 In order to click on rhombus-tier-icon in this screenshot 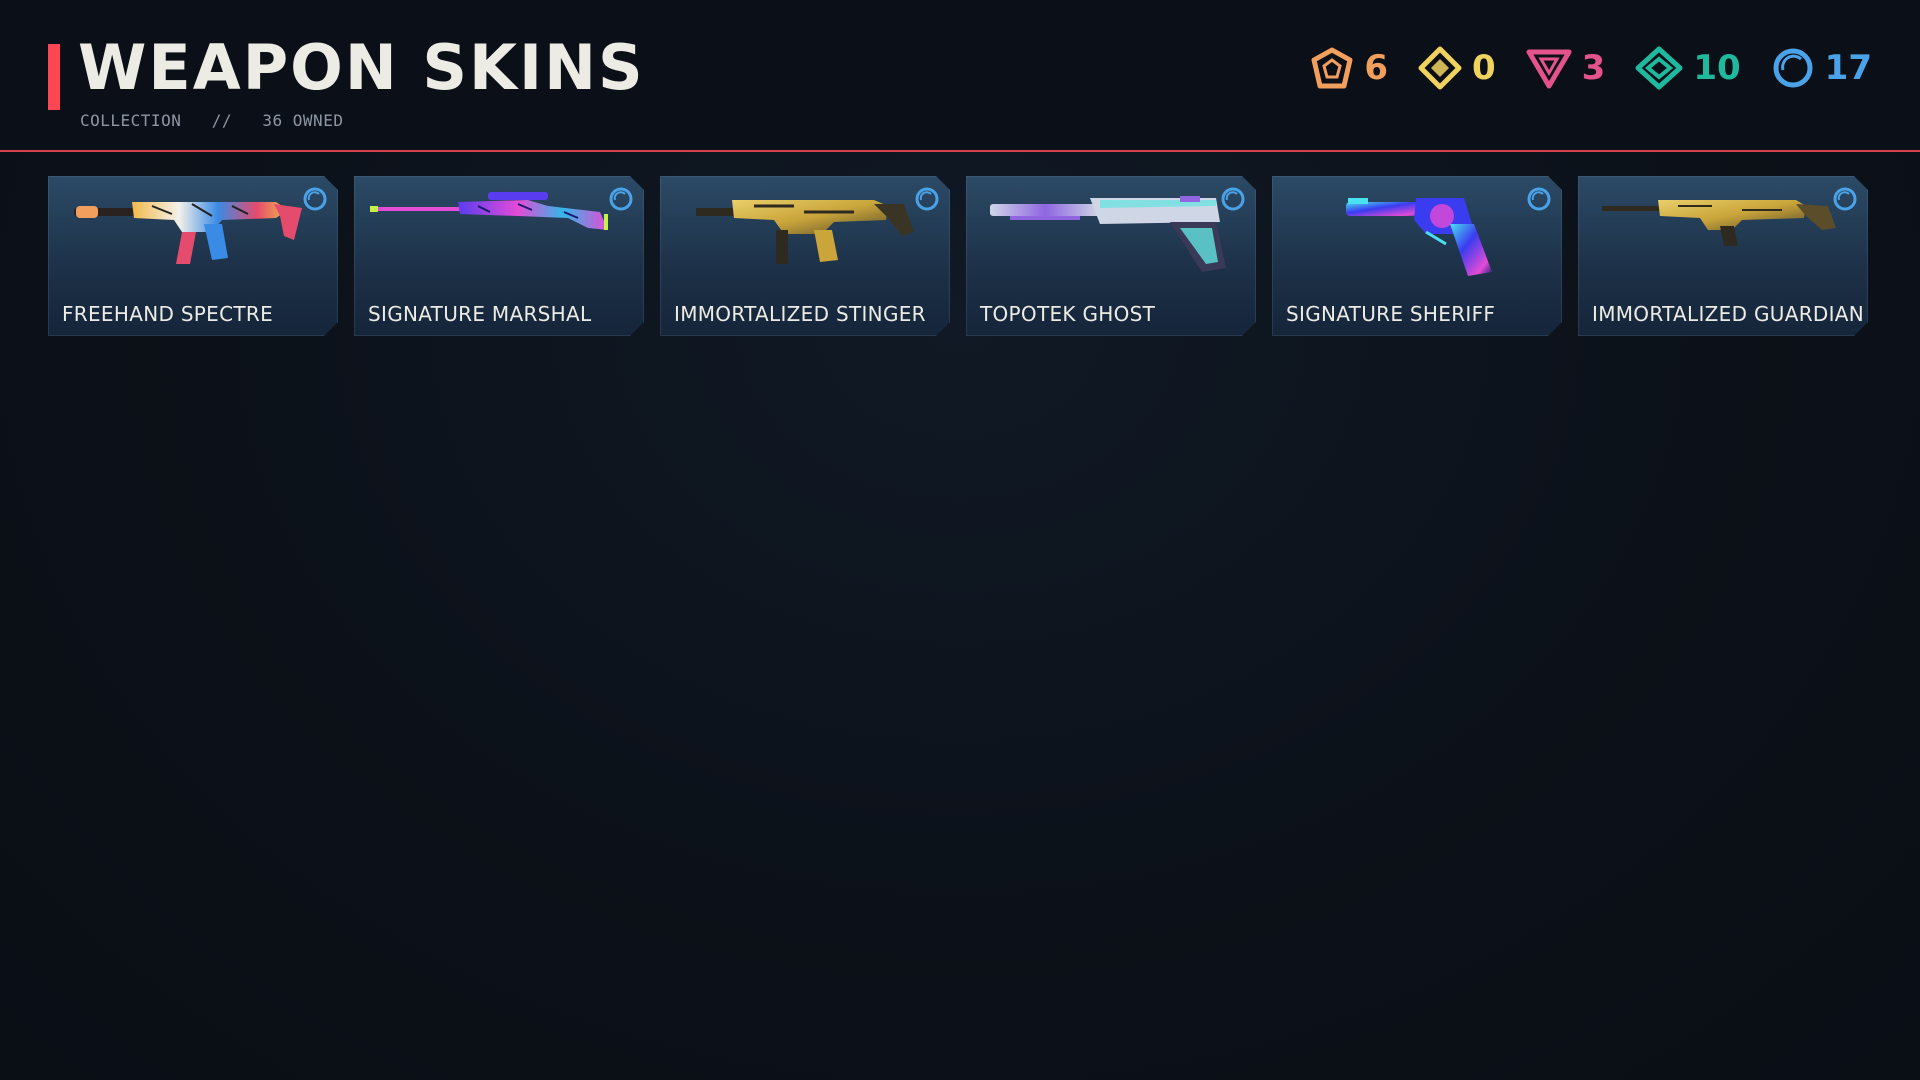, I will do `click(1659, 68)`.